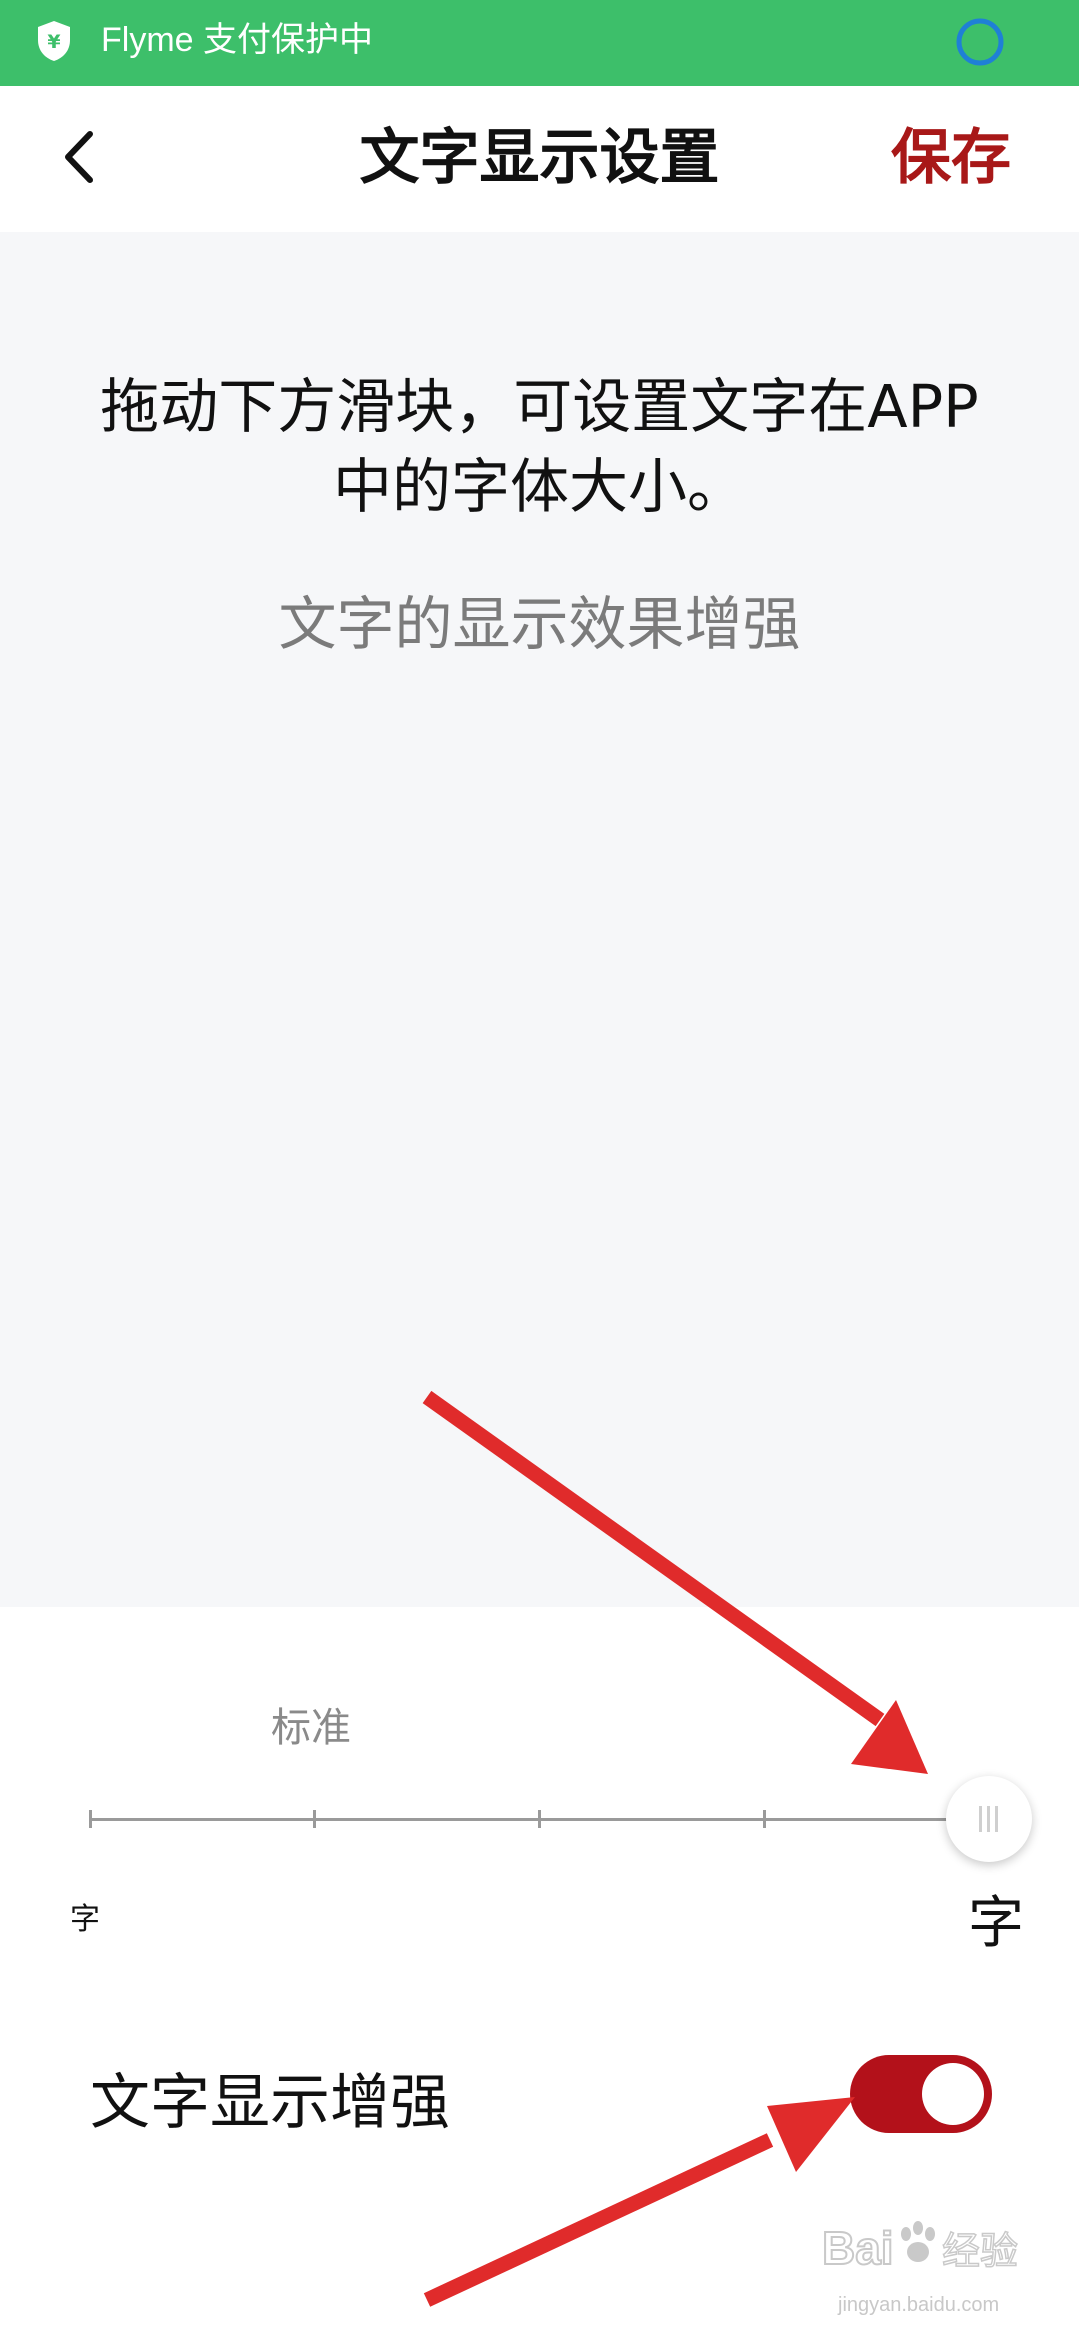 The image size is (1079, 2331). What do you see at coordinates (951, 158) in the screenshot?
I see `save-button: 保存` at bounding box center [951, 158].